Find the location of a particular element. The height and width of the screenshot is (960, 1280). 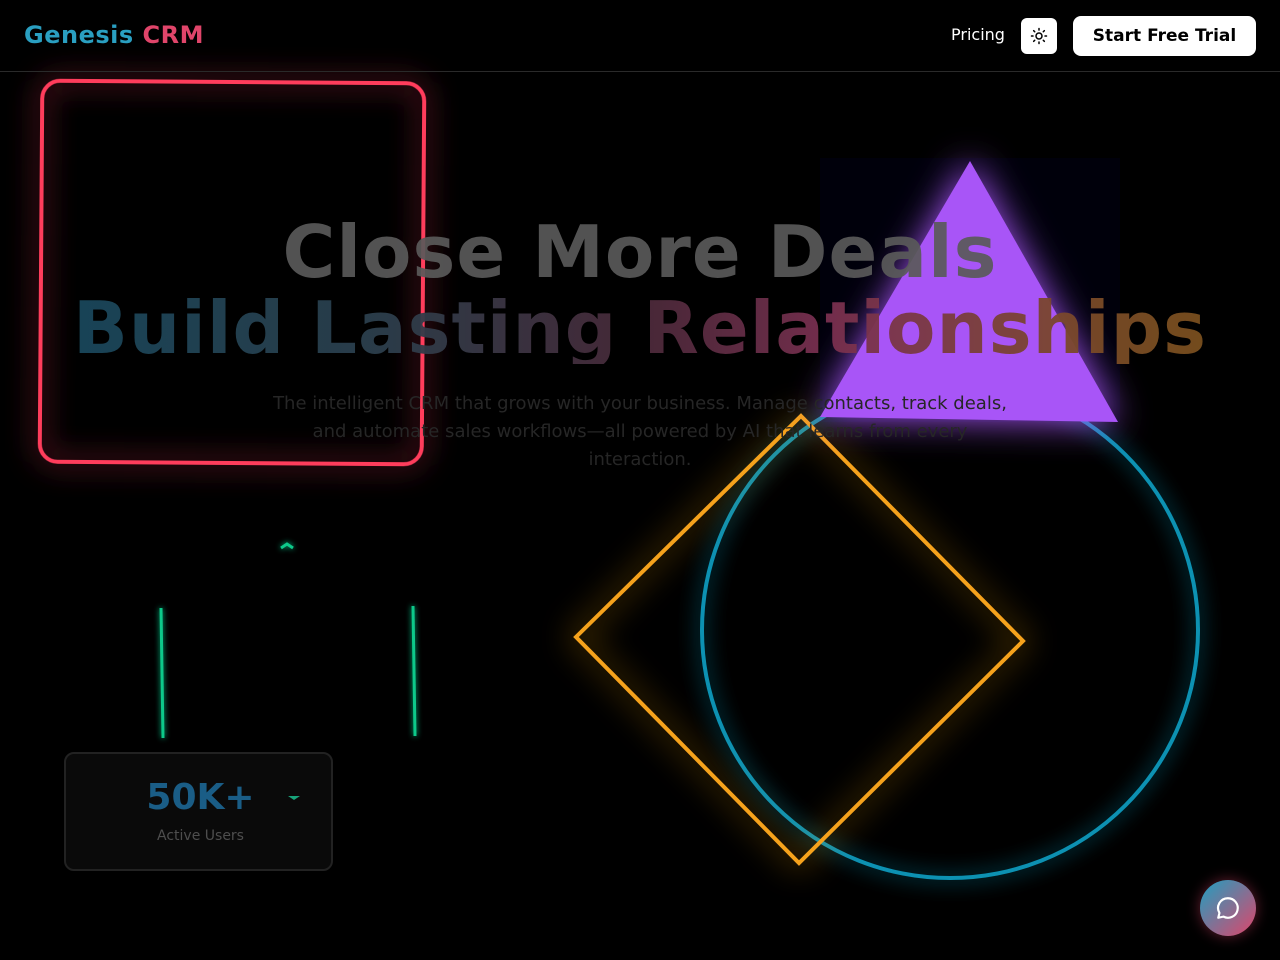

hero-title-line2: Build Lasting Relationships is located at coordinates (640, 328).